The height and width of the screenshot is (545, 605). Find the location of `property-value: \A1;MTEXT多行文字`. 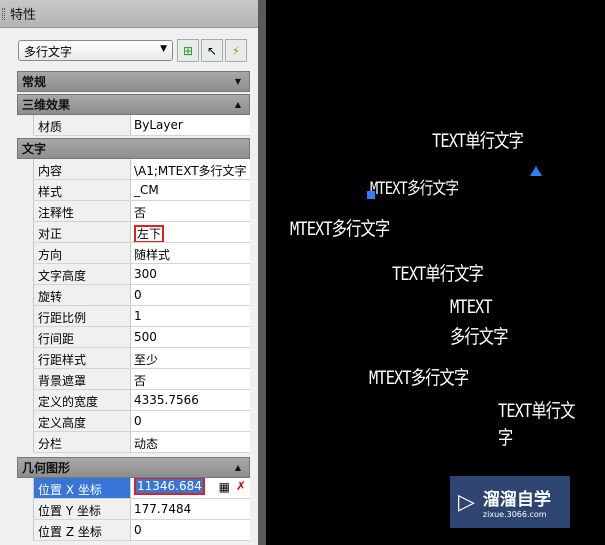

property-value: \A1;MTEXT多行文字 is located at coordinates (190, 171).